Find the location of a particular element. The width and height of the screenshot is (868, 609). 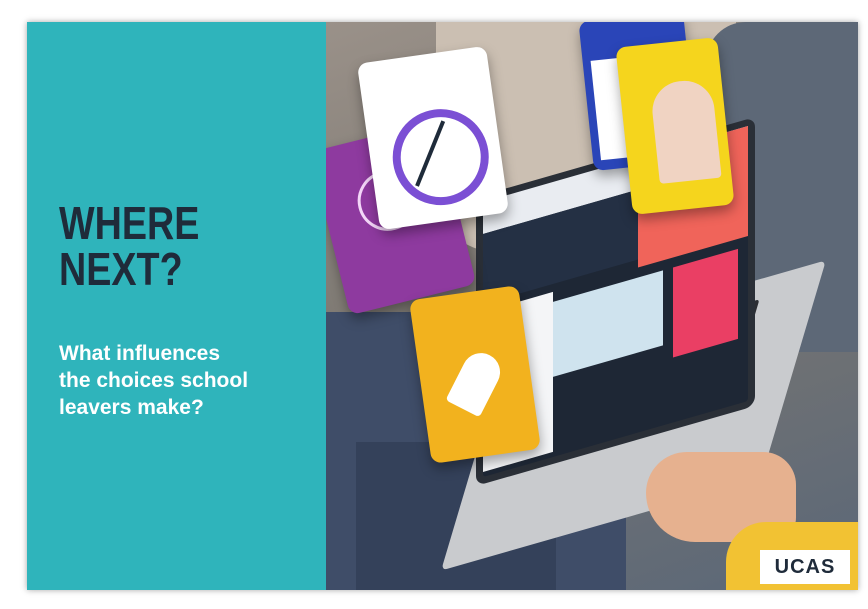

website-tile is located at coordinates (705, 303).